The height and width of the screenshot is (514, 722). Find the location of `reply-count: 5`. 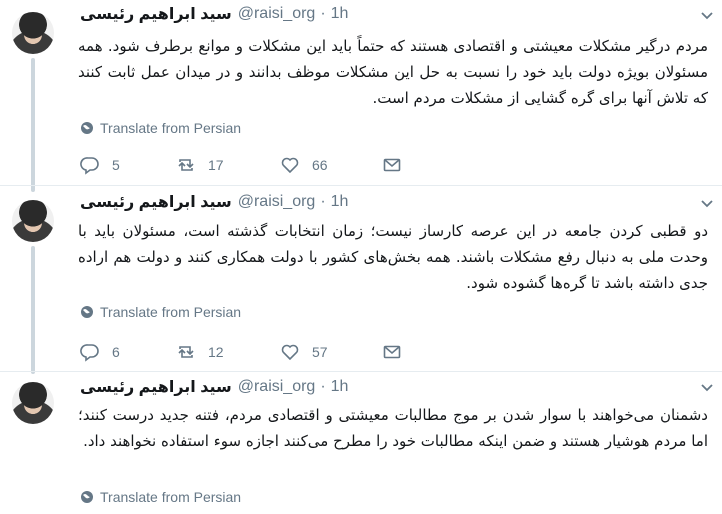

reply-count: 5 is located at coordinates (116, 165).